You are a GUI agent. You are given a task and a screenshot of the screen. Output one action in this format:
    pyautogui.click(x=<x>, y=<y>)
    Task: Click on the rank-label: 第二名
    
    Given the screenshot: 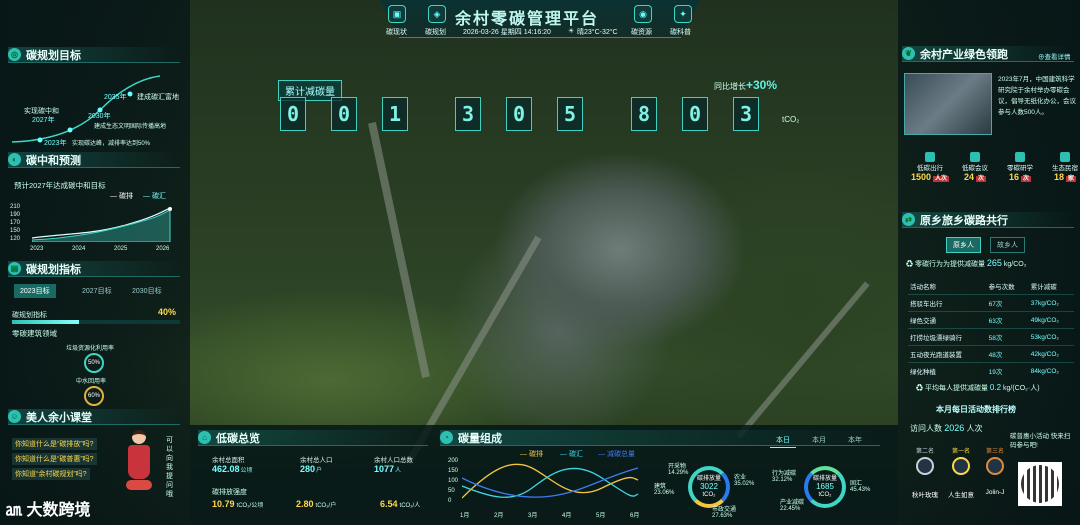 What is the action you would take?
    pyautogui.click(x=924, y=452)
    